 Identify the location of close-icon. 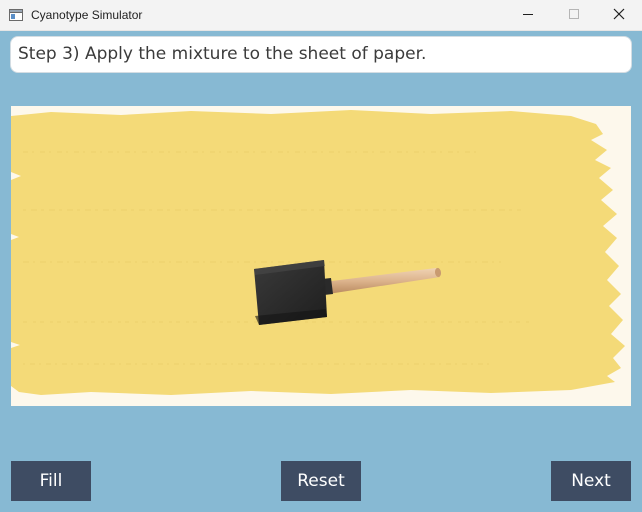
(619, 16).